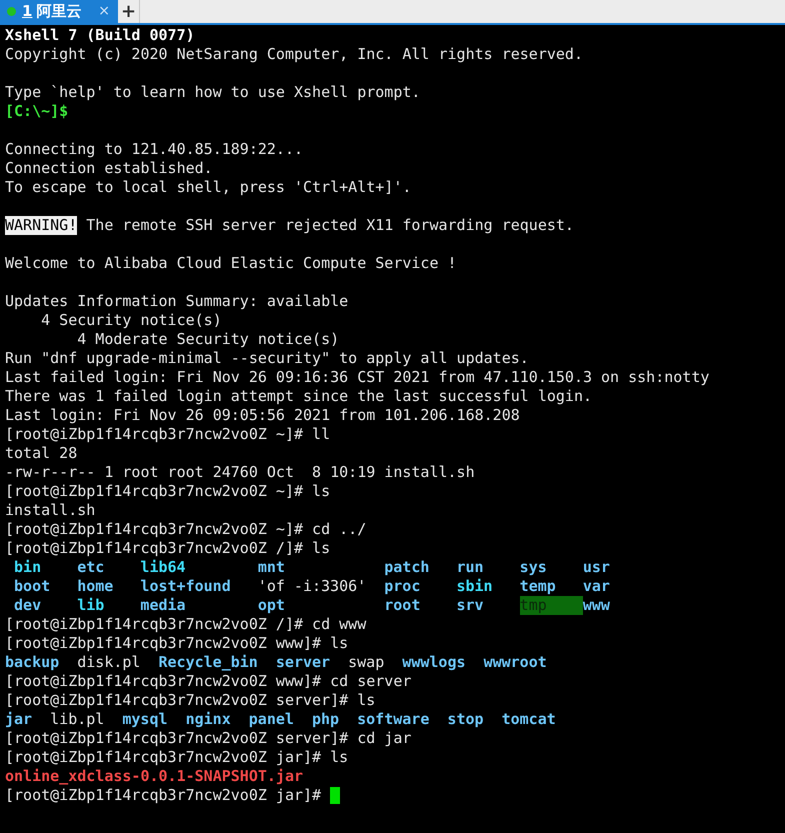  What do you see at coordinates (131, 320) in the screenshot?
I see `terminal-text: 4 Security notice(s)` at bounding box center [131, 320].